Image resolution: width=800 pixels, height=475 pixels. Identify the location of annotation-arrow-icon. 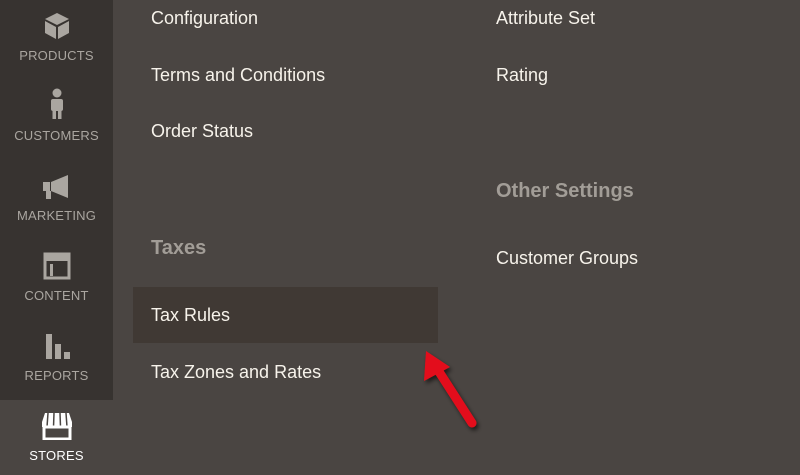
(450, 389).